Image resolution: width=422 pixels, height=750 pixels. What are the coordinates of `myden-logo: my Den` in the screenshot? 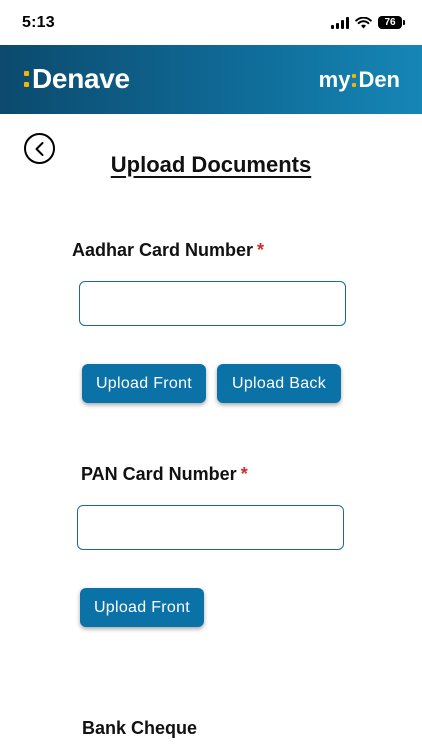 It's located at (359, 80).